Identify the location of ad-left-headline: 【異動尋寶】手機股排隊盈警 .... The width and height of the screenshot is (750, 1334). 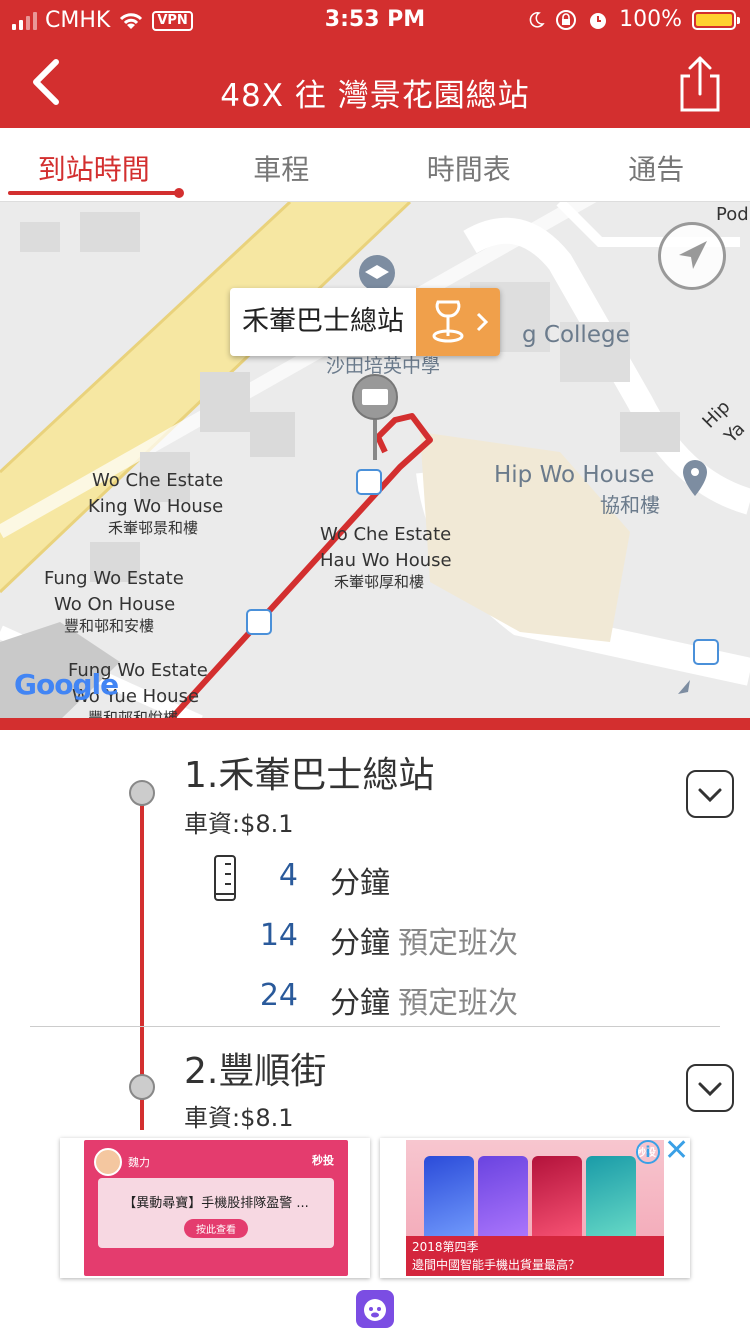
(216, 1203).